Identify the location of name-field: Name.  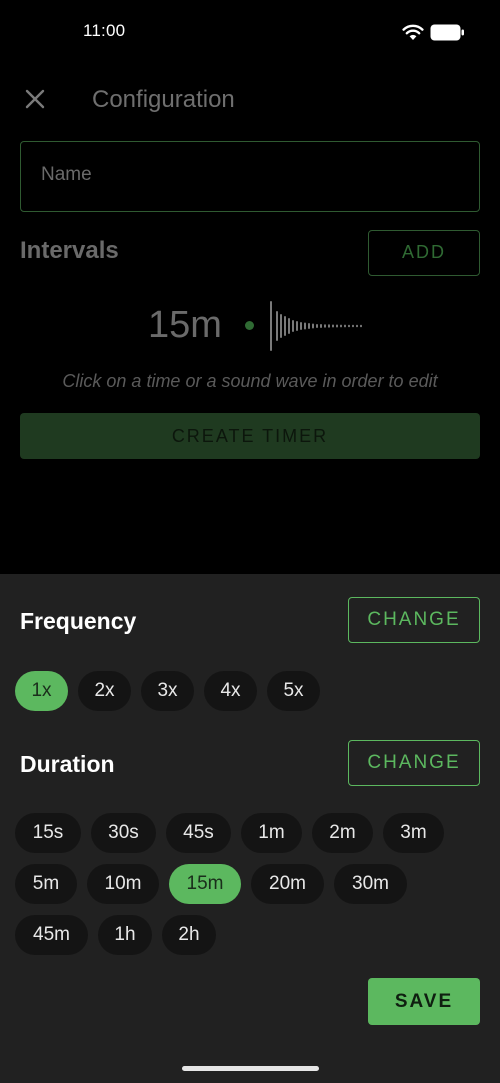
(250, 176).